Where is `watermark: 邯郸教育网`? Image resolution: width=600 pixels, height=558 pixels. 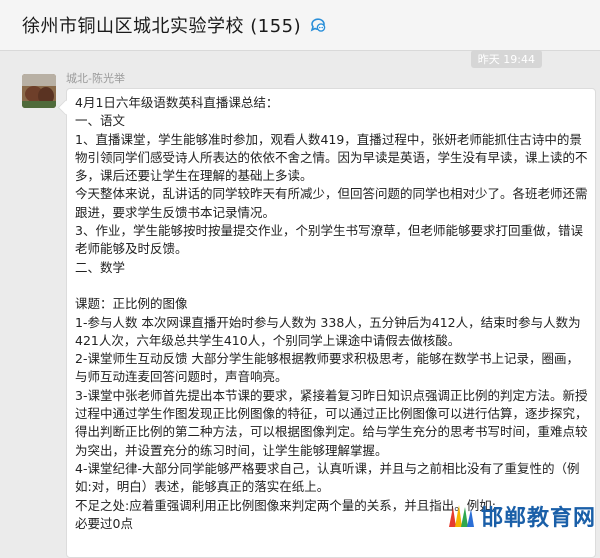 watermark: 邯郸教育网 is located at coordinates (521, 516).